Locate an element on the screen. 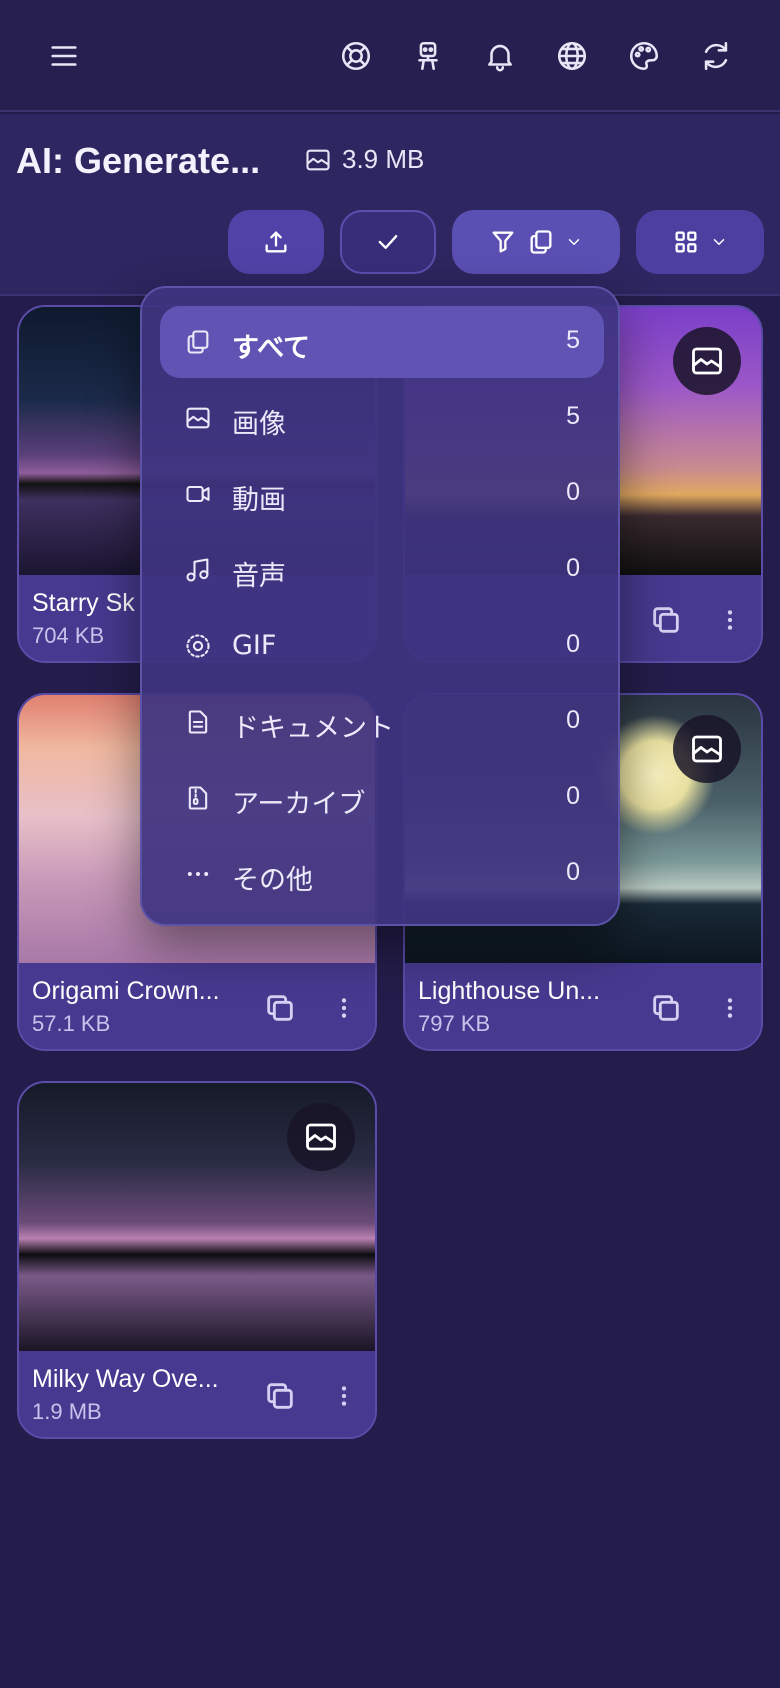 The width and height of the screenshot is (780, 1688). file-size: 57.1 KB is located at coordinates (71, 1023).